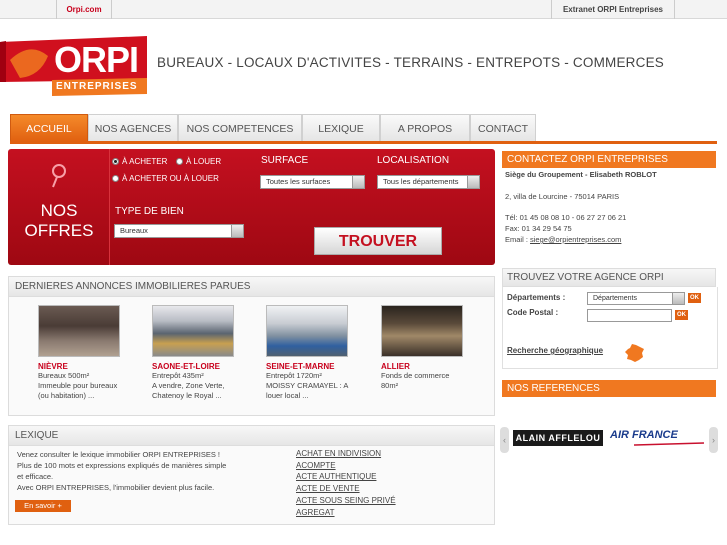  What do you see at coordinates (64, 375) in the screenshot?
I see `listing-line: Bureaux 500m²` at bounding box center [64, 375].